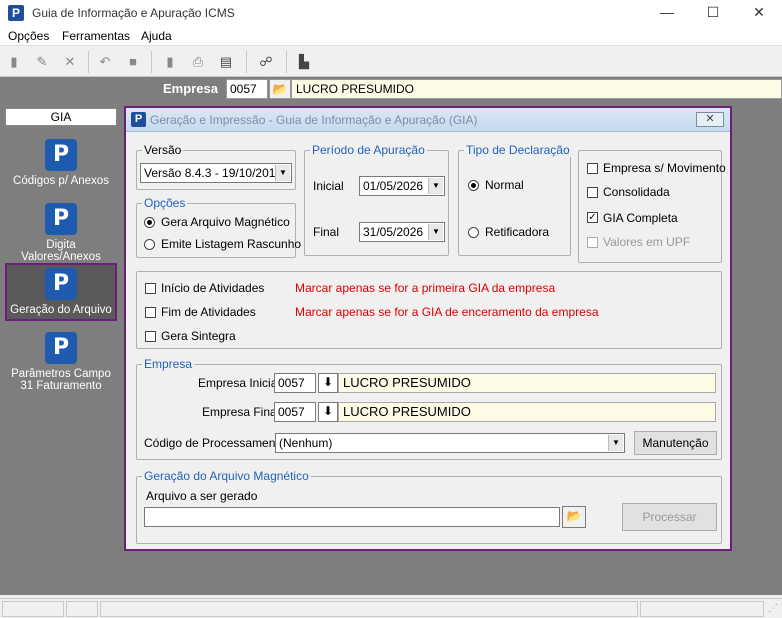 The width and height of the screenshot is (782, 618). What do you see at coordinates (450, 443) in the screenshot?
I see `codigo-processamento-select: (Nenhum) ▼` at bounding box center [450, 443].